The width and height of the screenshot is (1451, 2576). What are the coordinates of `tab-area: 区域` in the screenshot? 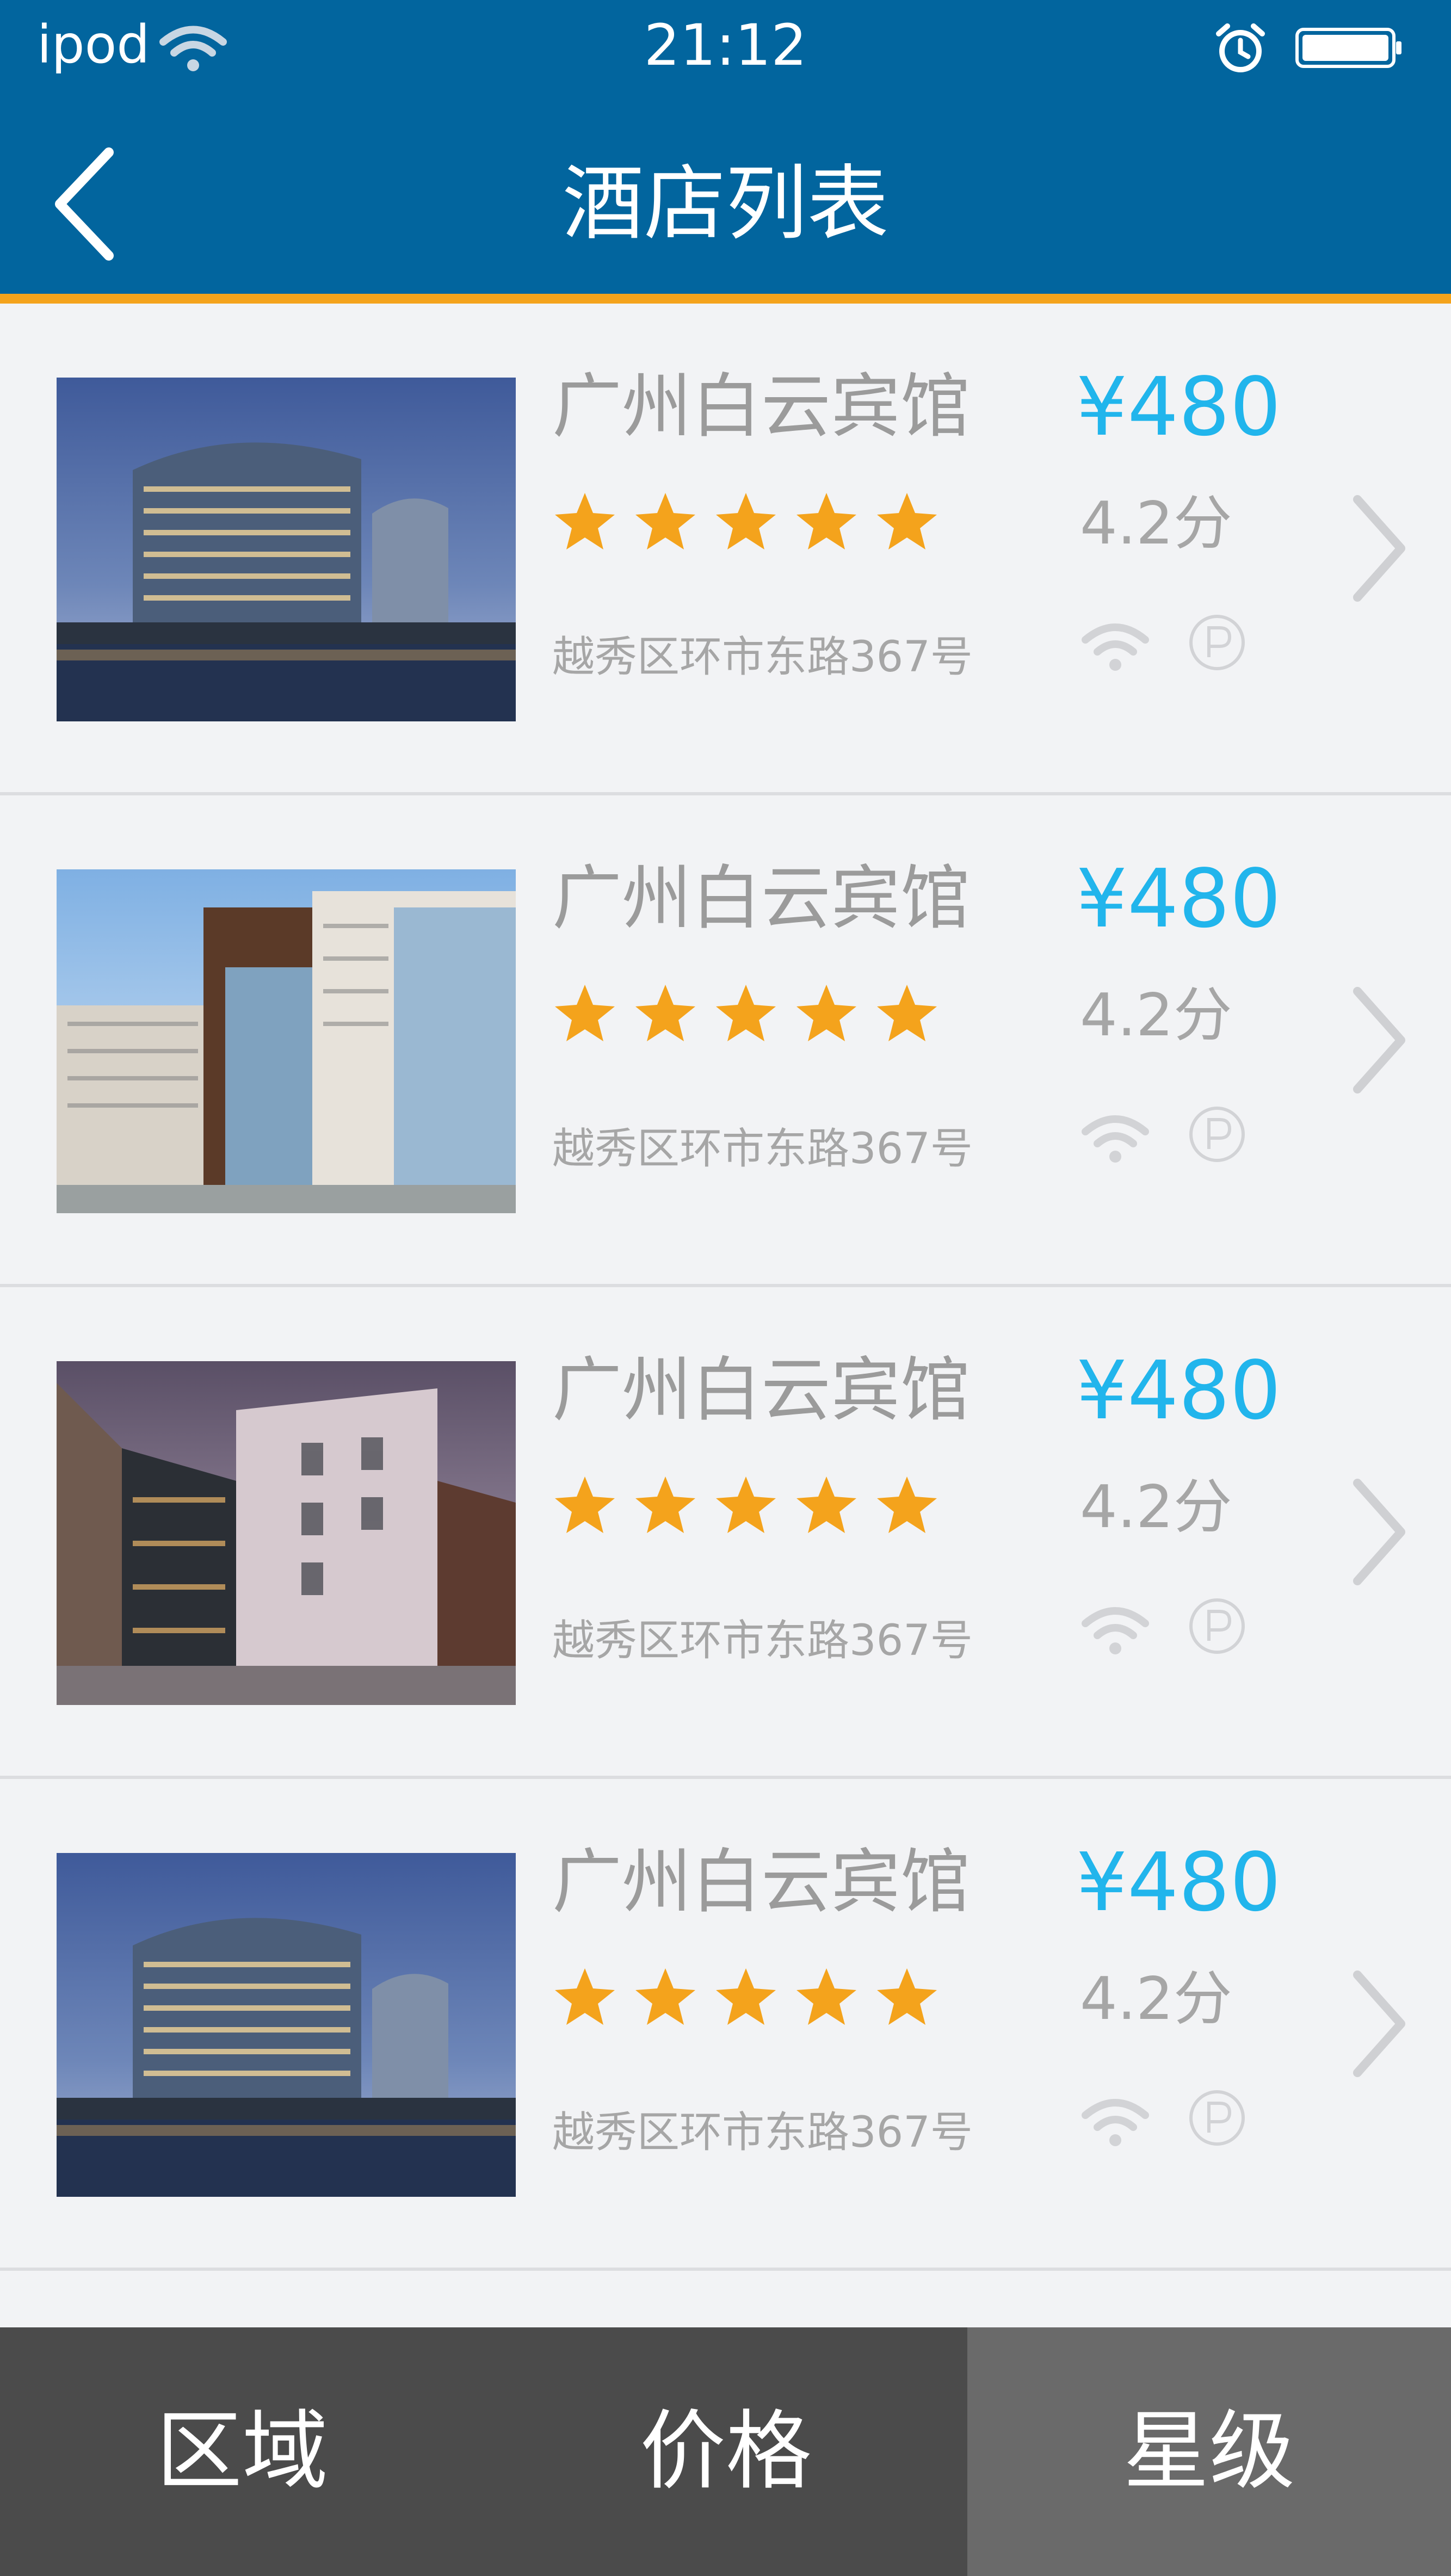 It's located at (242, 2452).